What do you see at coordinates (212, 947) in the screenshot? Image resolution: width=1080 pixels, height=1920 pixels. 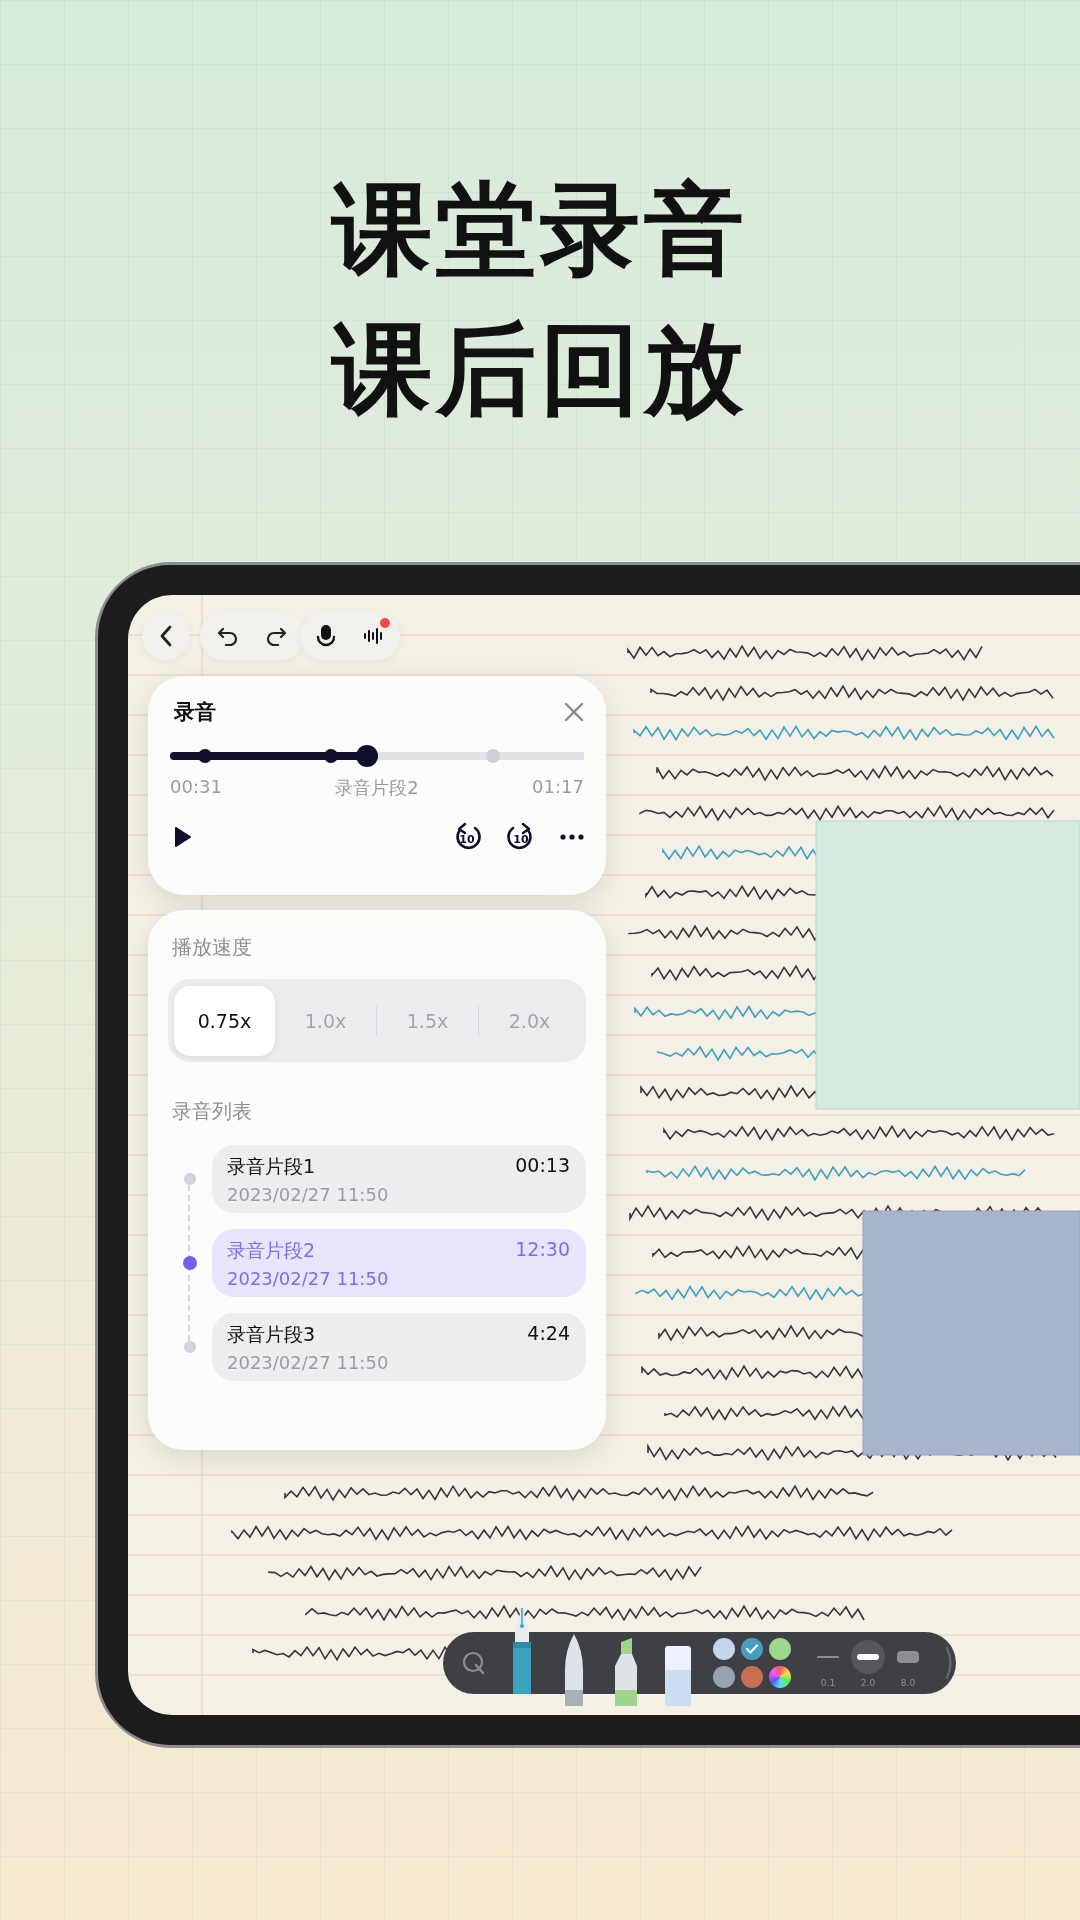 I see `section-title: 播放速度` at bounding box center [212, 947].